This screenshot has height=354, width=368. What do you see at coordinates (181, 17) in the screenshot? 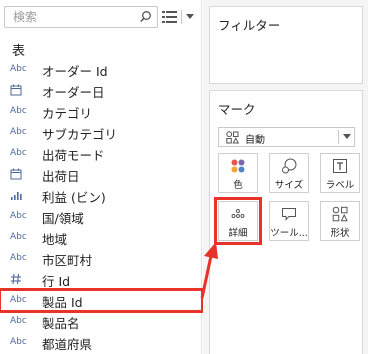
I see `toolbar-separator` at bounding box center [181, 17].